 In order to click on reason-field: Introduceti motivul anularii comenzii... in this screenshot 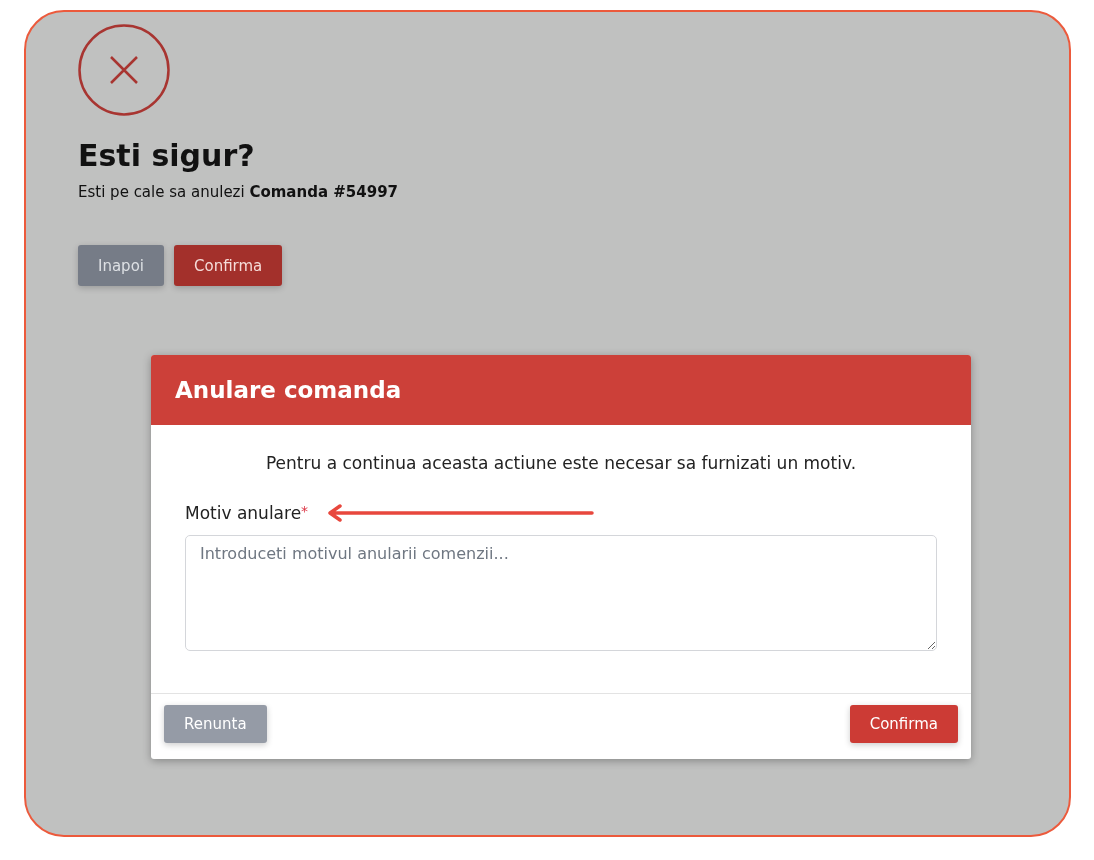, I will do `click(561, 593)`.